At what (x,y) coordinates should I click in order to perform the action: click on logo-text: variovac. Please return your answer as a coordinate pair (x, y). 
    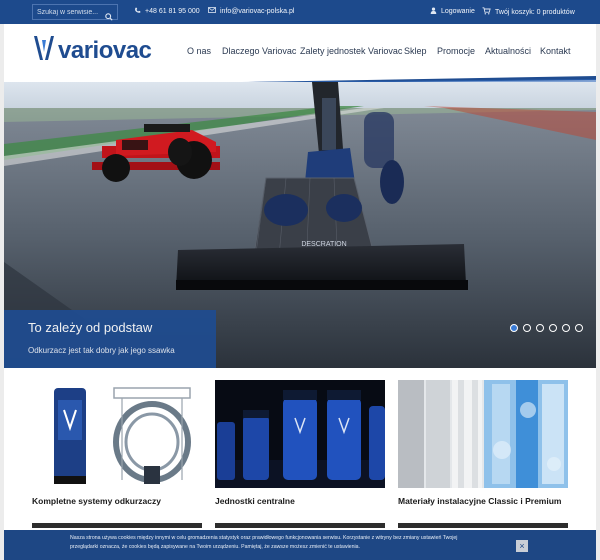
    Looking at the image, I should click on (105, 50).